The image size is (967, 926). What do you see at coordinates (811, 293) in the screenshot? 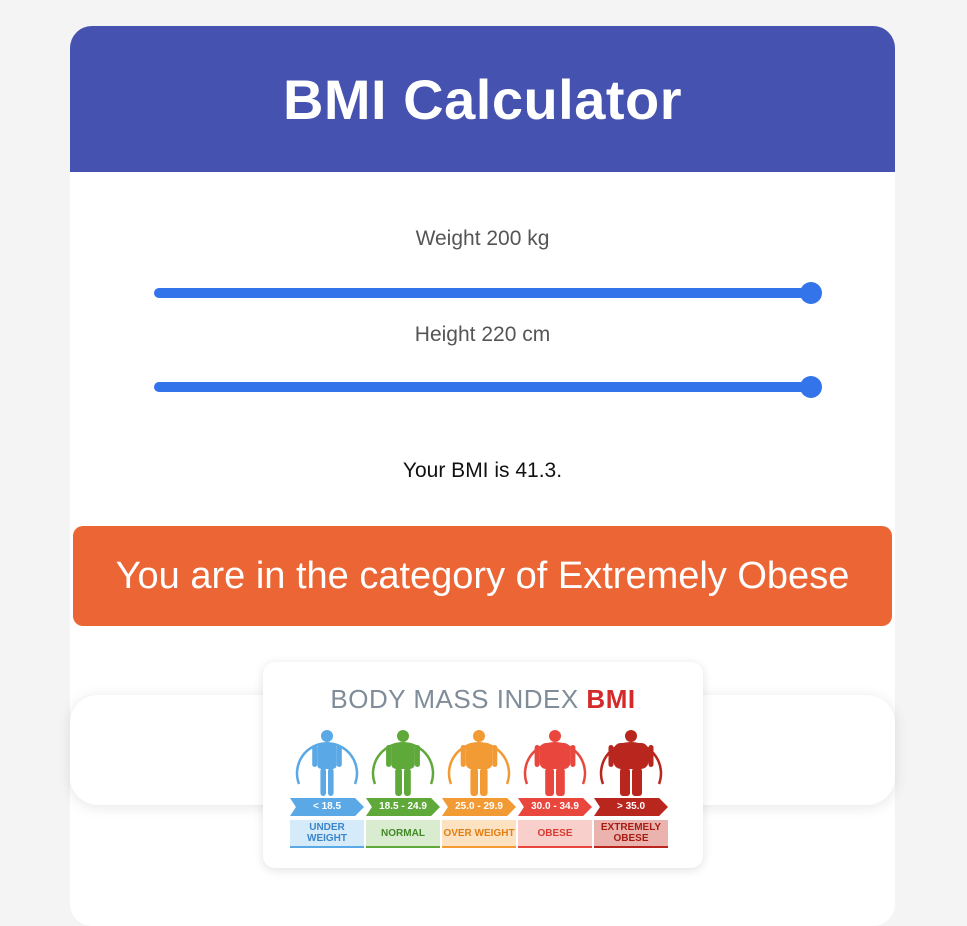
I see `weight-slider-thumb` at bounding box center [811, 293].